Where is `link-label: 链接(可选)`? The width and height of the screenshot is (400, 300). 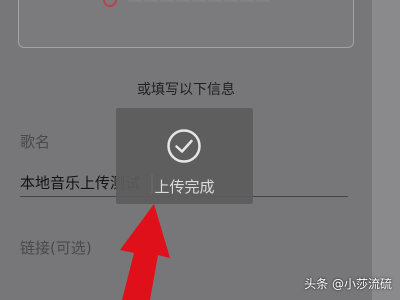 link-label: 链接(可选) is located at coordinates (56, 248).